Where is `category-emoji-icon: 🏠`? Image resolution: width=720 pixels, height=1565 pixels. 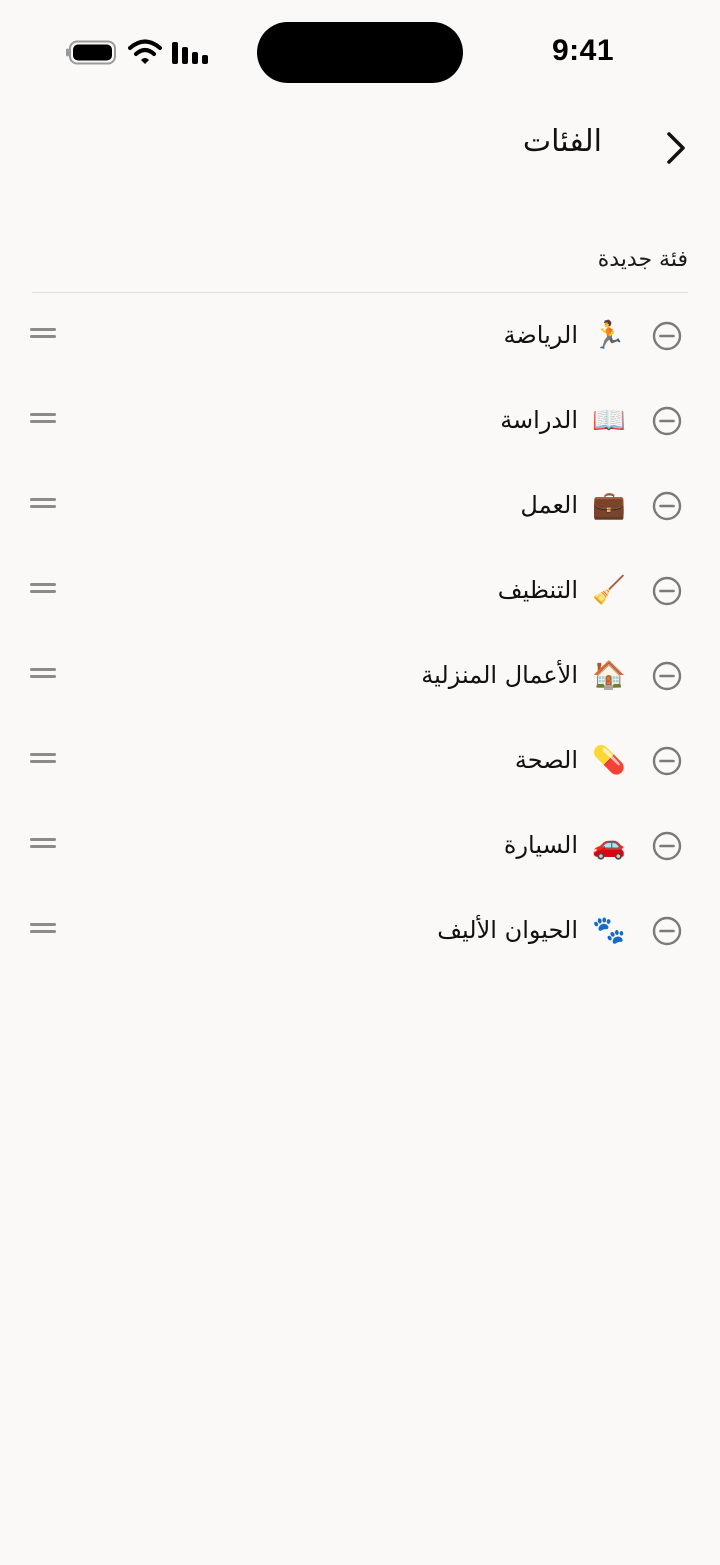 category-emoji-icon: 🏠 is located at coordinates (609, 675).